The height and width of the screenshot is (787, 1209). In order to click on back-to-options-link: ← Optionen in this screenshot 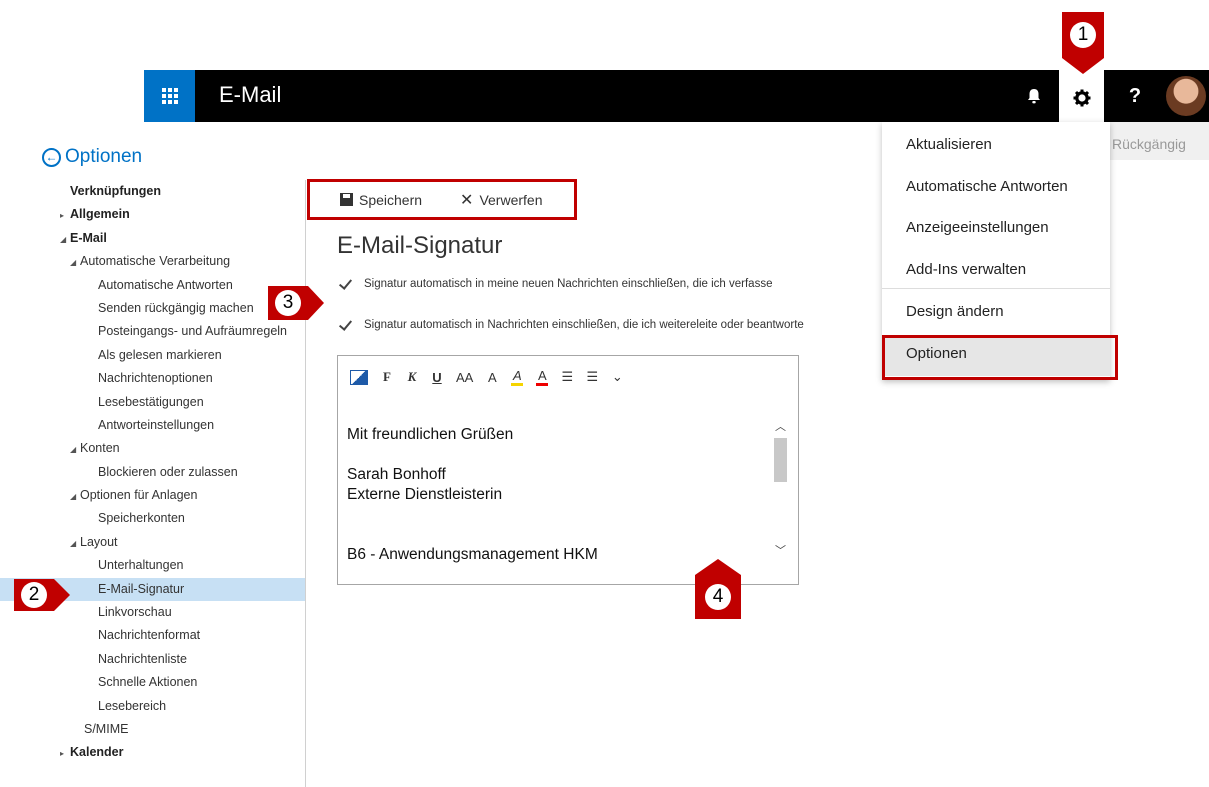, I will do `click(92, 157)`.